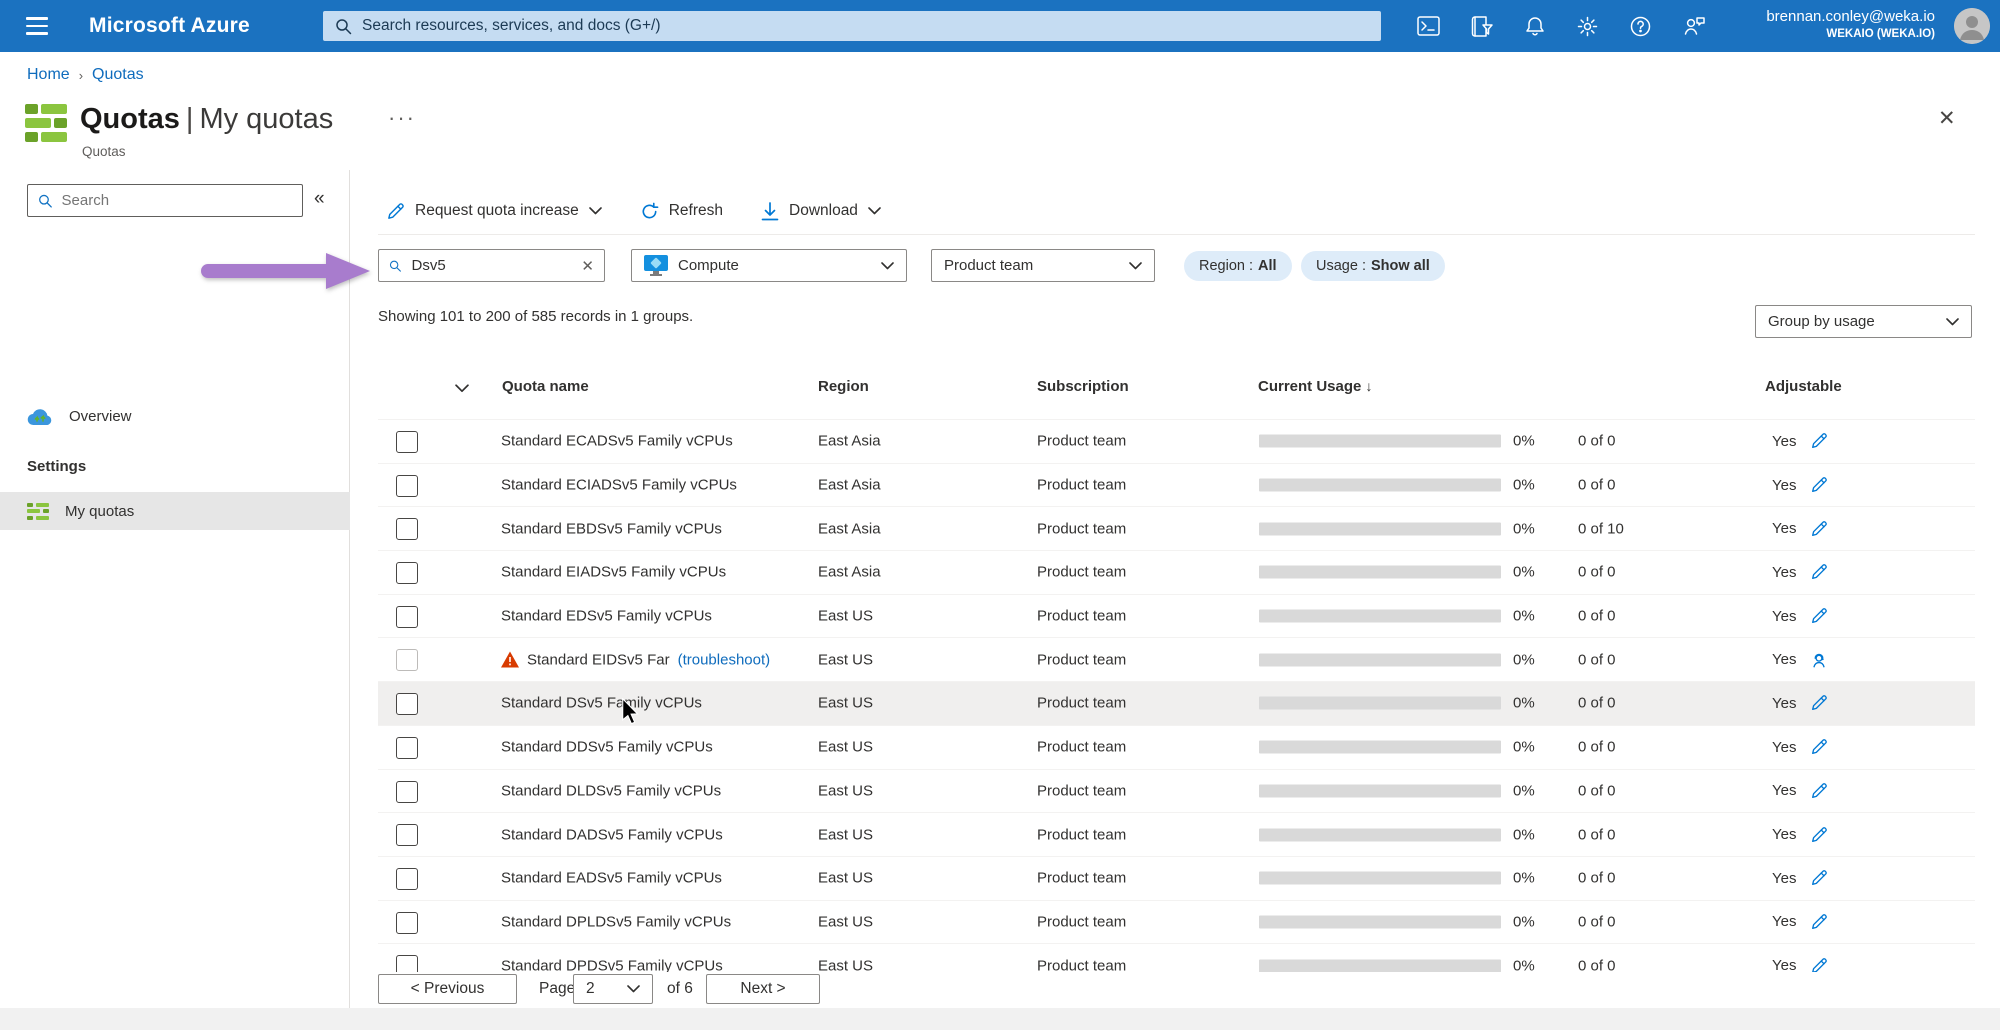  Describe the element at coordinates (1373, 266) in the screenshot. I see `usage-filter-pill: Usage : Show all` at that location.